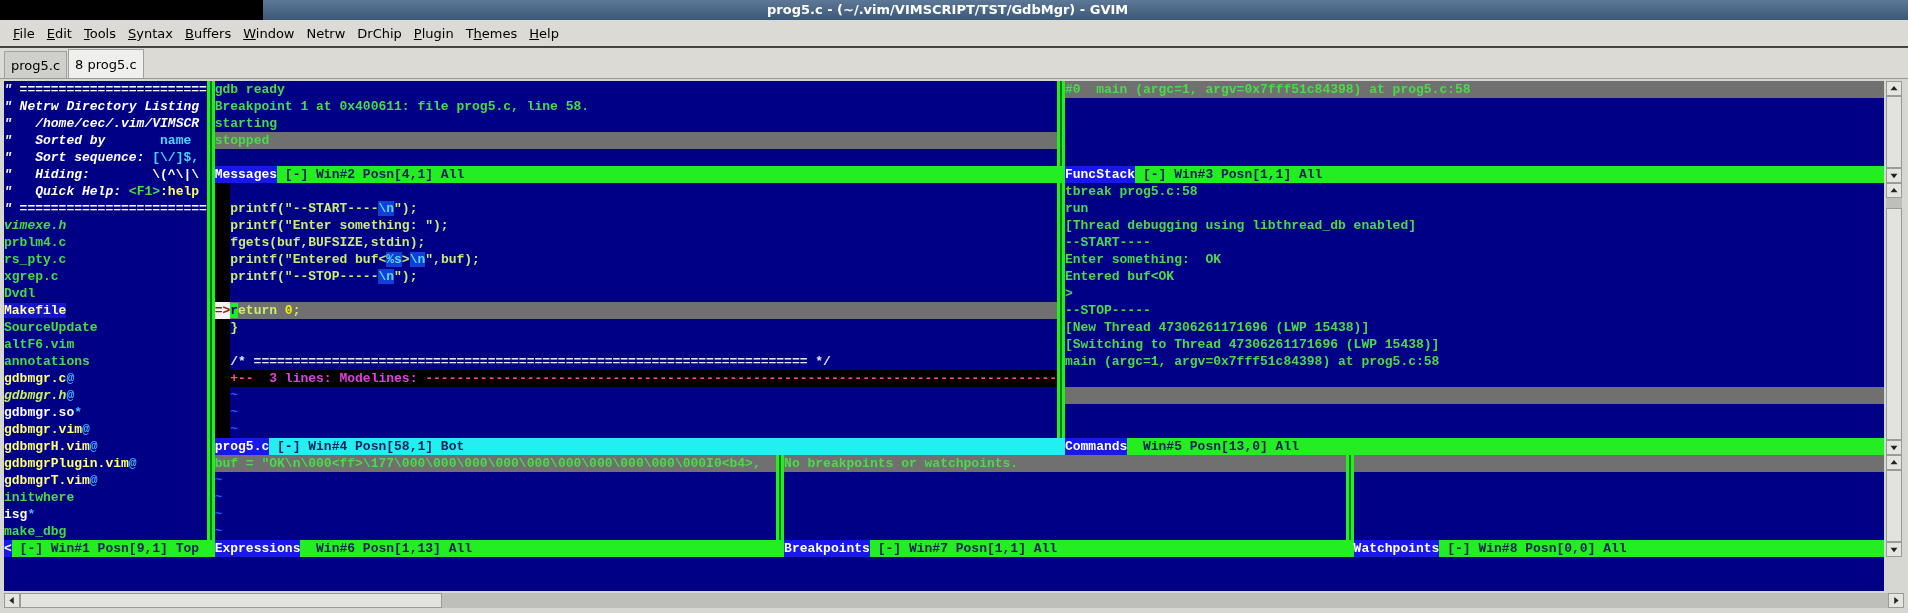  What do you see at coordinates (43, 412) in the screenshot?
I see `listing-line: gdbmgr.so*` at bounding box center [43, 412].